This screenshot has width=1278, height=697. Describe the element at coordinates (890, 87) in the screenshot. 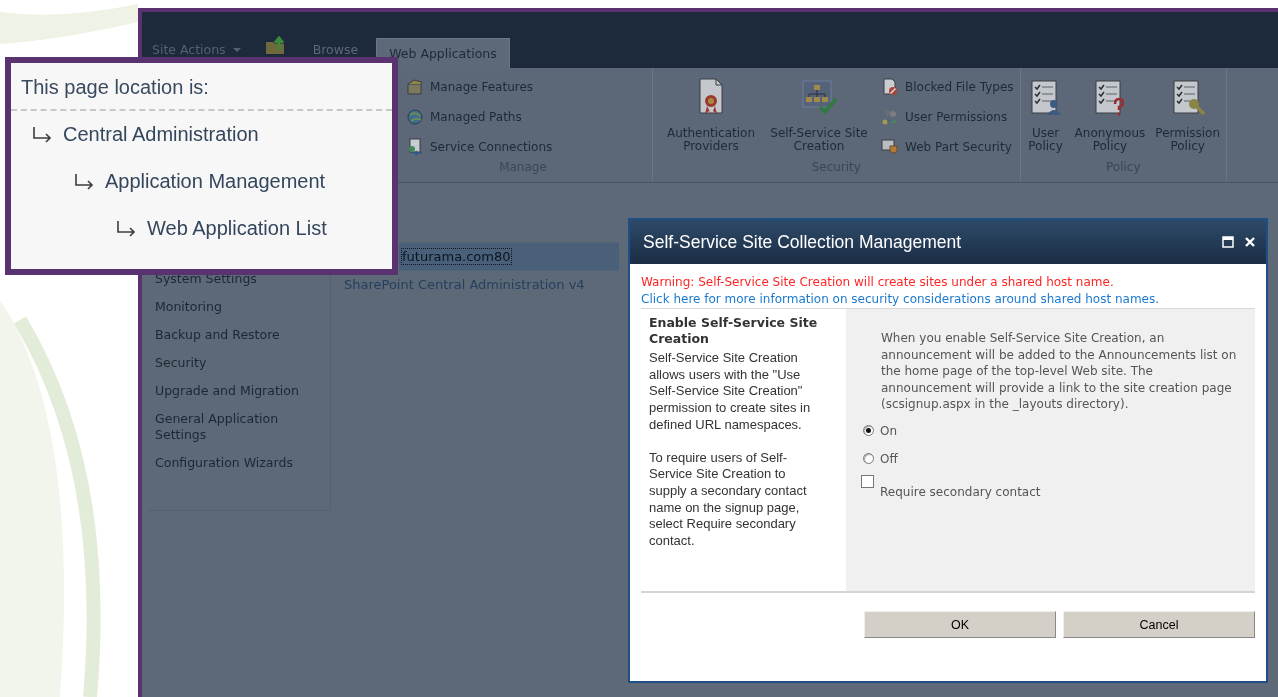

I see `blocked-document-icon` at that location.